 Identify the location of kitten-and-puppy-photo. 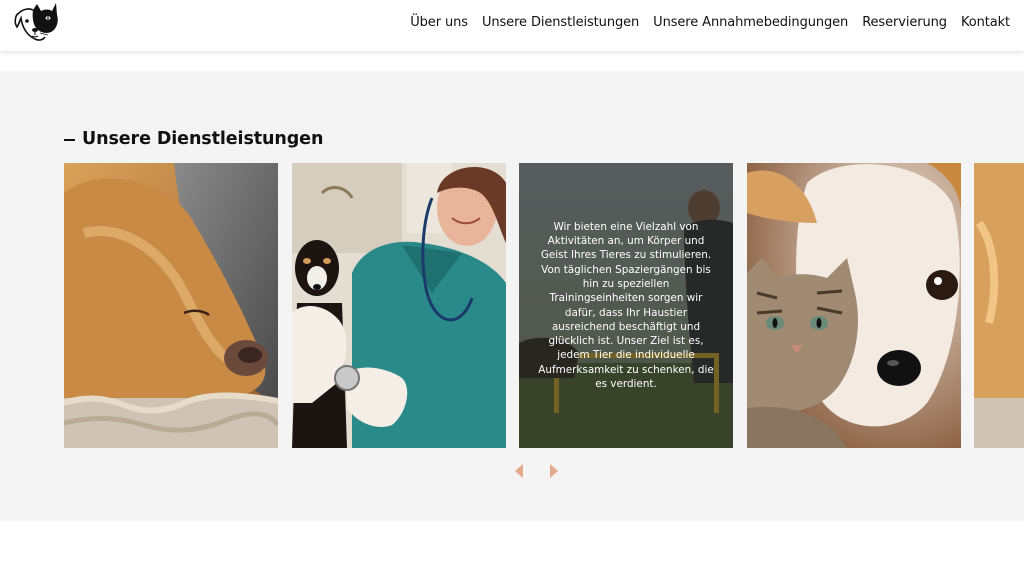
(854, 305).